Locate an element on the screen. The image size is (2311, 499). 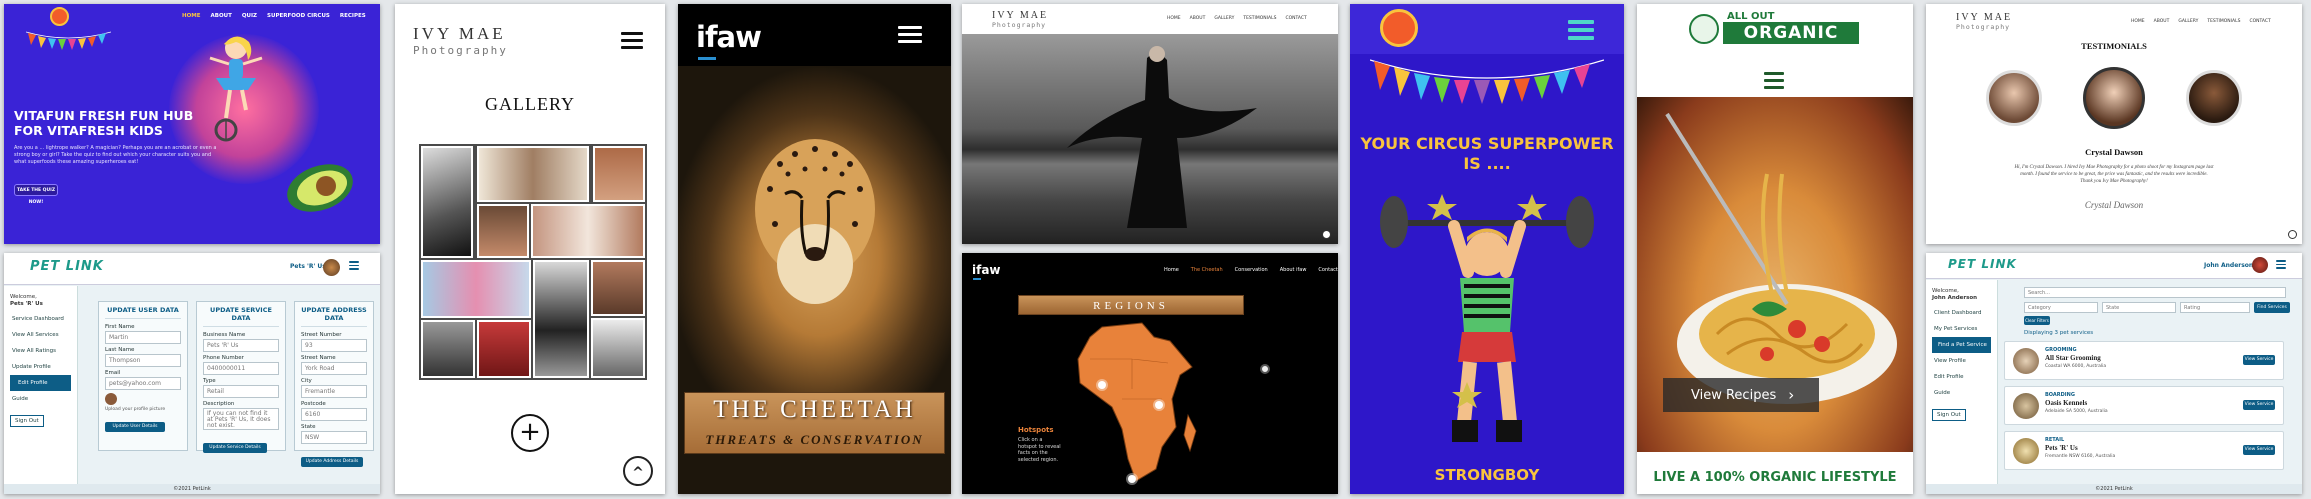
take-quiz-button: TAKE THE QUIZ NOW! is located at coordinates (36, 194).